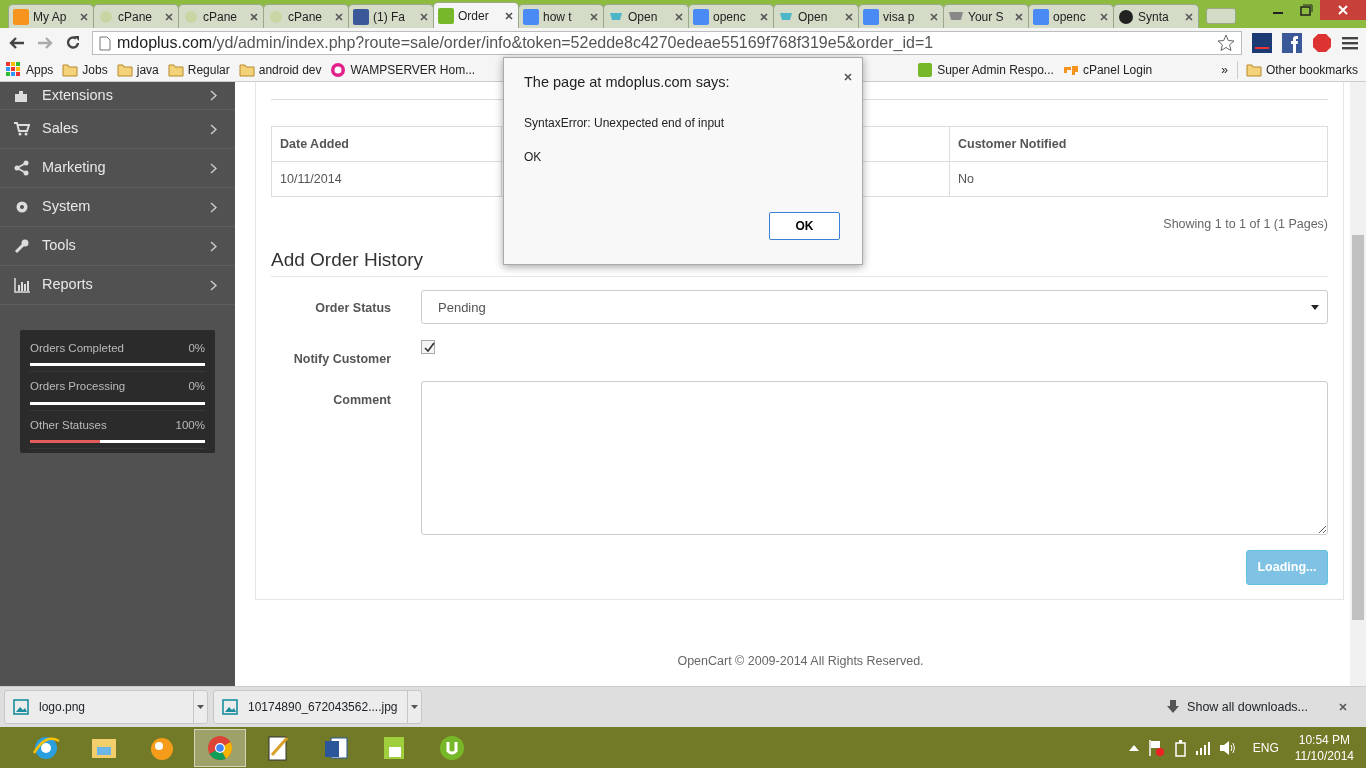  What do you see at coordinates (190, 425) in the screenshot?
I see `stat-value: 100%` at bounding box center [190, 425].